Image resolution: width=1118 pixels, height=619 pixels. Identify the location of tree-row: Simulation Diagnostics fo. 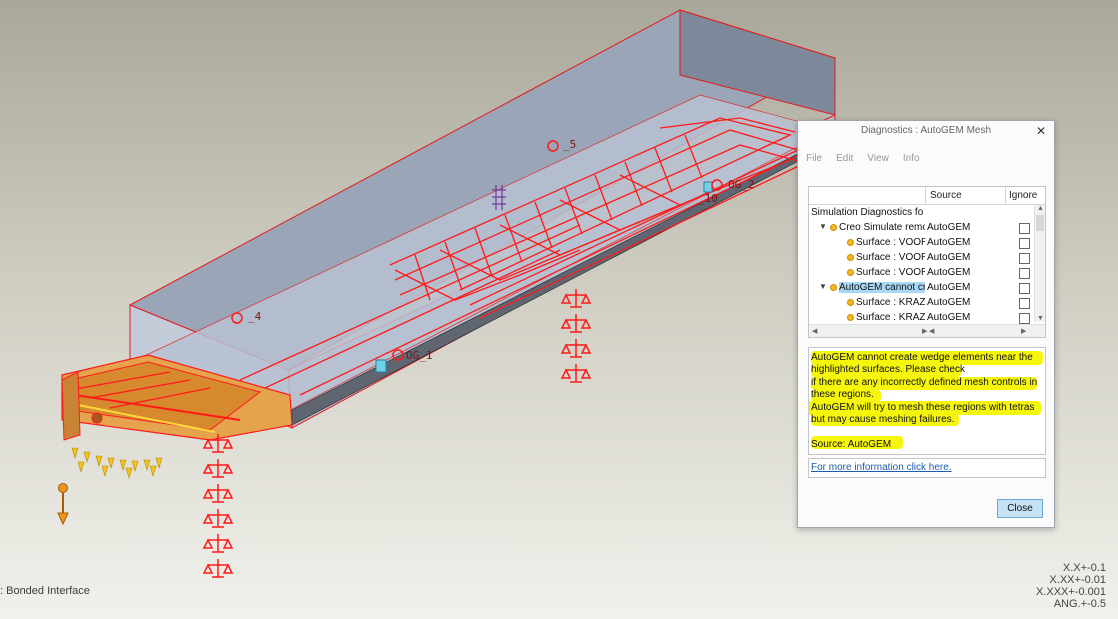
(921, 213).